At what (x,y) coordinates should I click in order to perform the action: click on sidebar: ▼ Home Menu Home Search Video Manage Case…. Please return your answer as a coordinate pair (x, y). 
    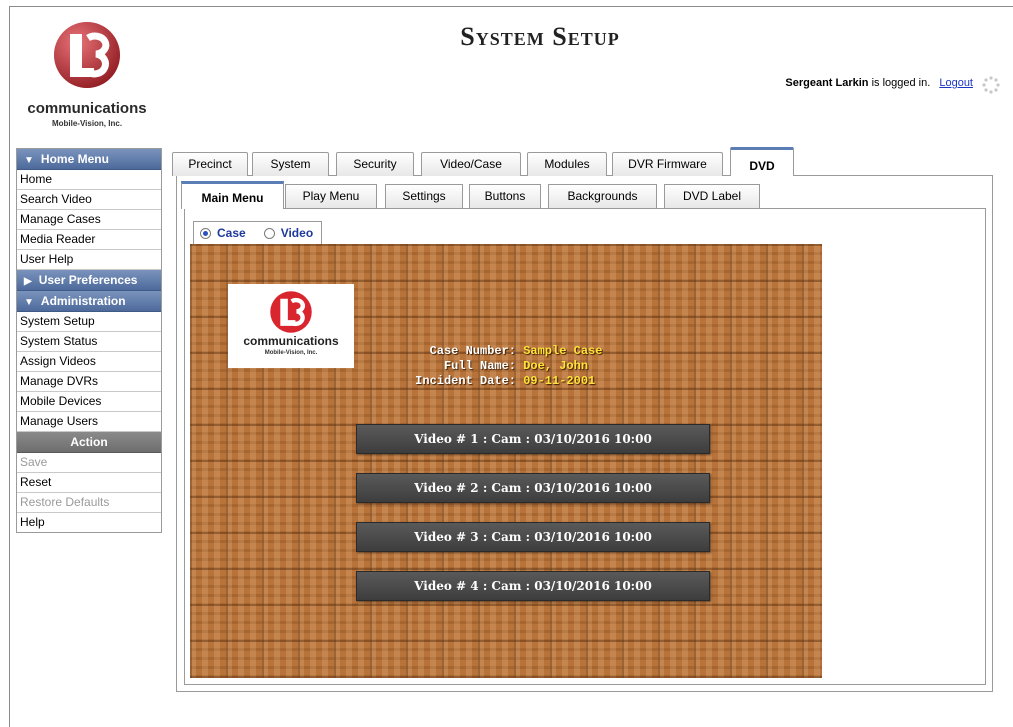
    Looking at the image, I should click on (89, 340).